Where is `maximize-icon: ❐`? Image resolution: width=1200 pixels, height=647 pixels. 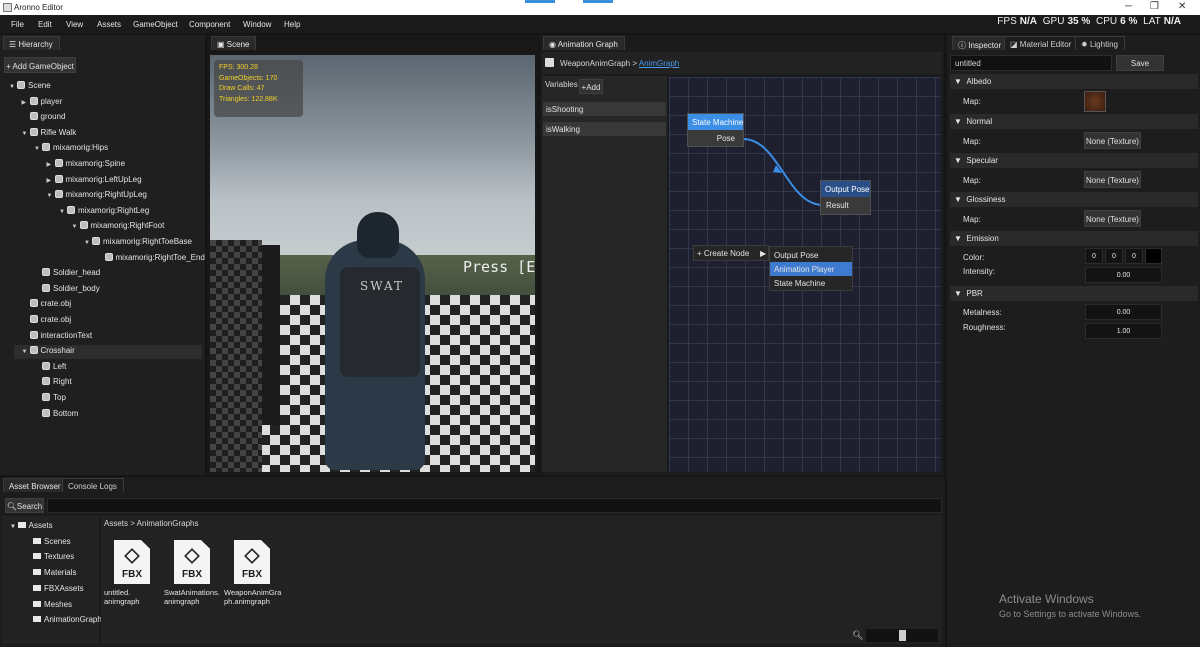
maximize-icon: ❐ is located at coordinates (1154, 6).